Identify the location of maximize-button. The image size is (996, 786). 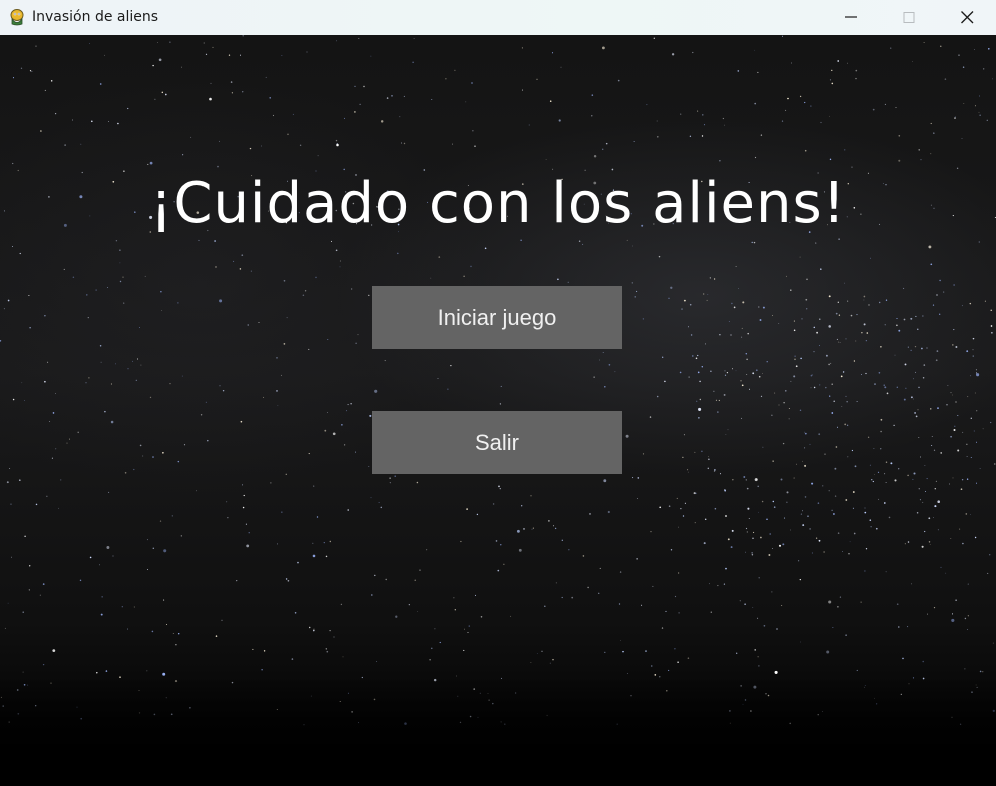
(909, 17).